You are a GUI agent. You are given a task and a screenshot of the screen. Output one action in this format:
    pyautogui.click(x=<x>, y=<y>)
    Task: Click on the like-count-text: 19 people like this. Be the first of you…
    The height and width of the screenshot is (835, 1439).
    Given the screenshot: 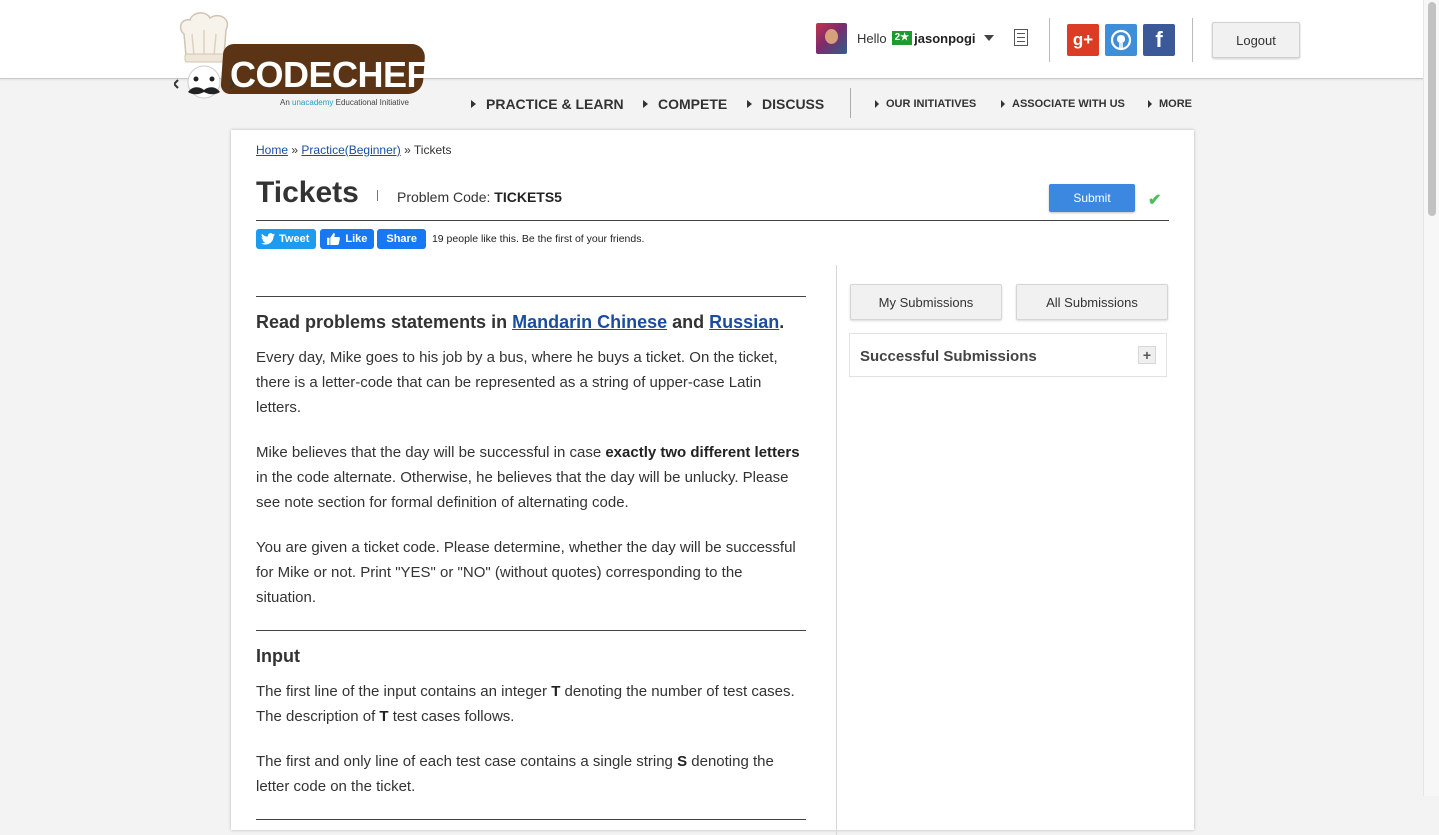 What is the action you would take?
    pyautogui.click(x=538, y=239)
    